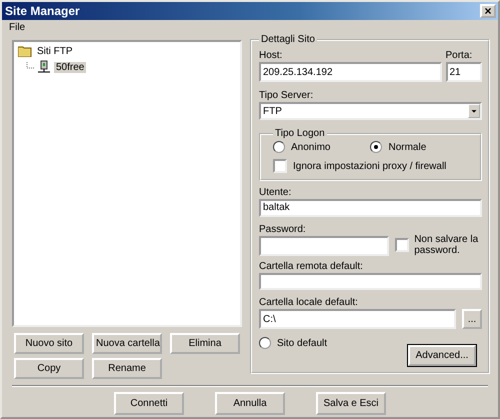  I want to click on menu-item: File, so click(17, 29).